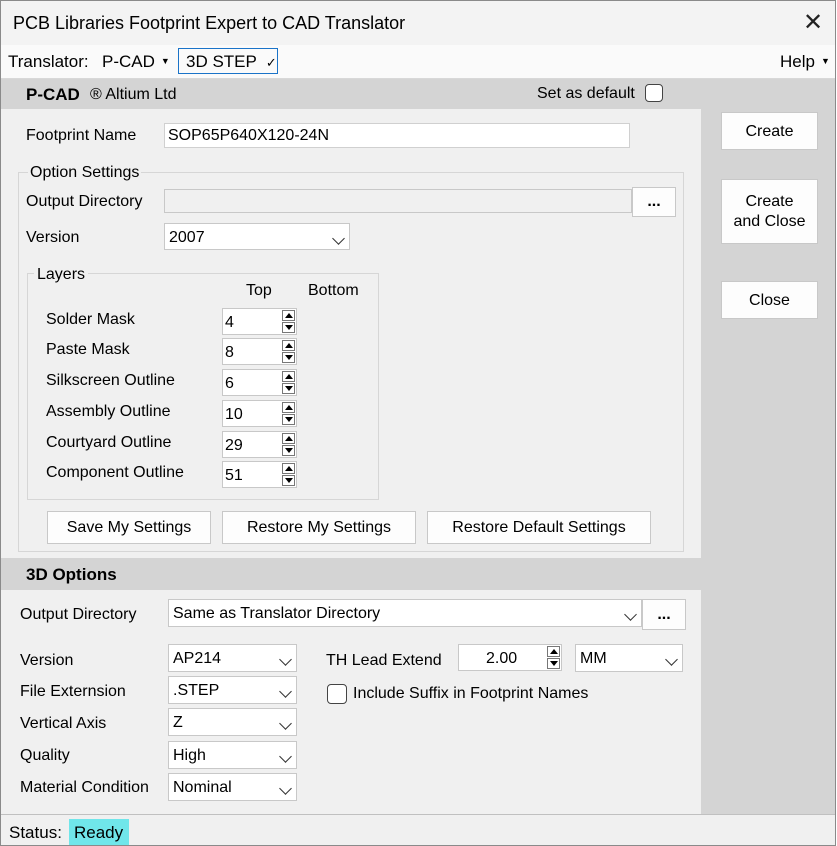  I want to click on layers-col-top: Top, so click(259, 290).